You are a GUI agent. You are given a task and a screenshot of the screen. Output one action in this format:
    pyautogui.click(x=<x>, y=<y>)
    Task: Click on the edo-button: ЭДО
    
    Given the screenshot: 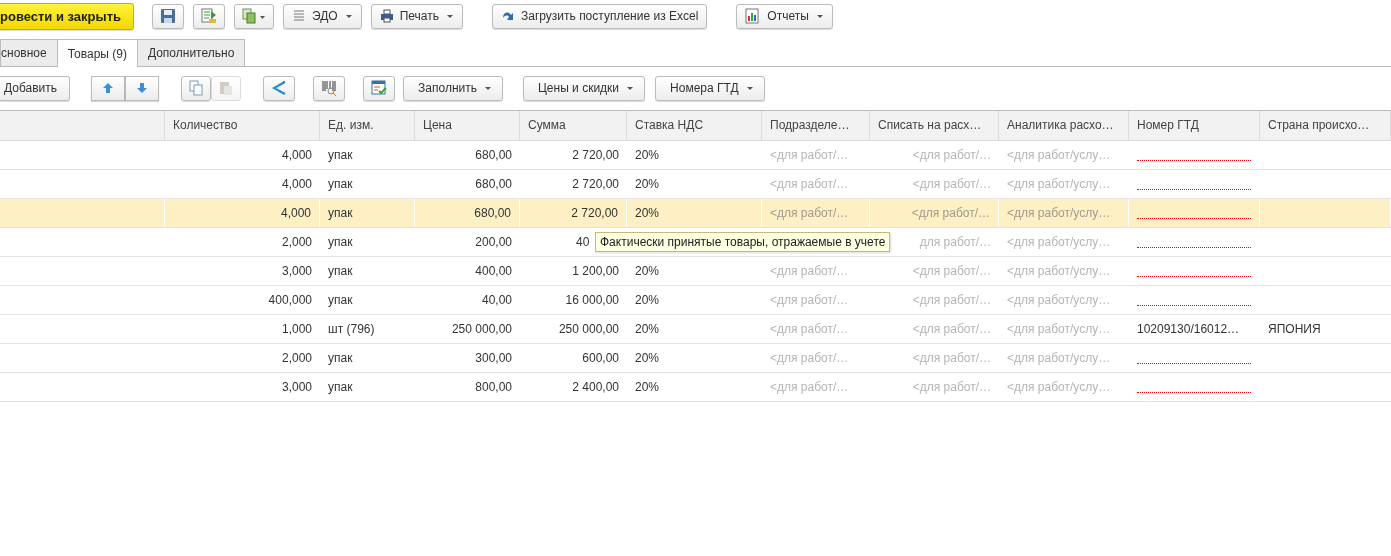 What is the action you would take?
    pyautogui.click(x=322, y=16)
    